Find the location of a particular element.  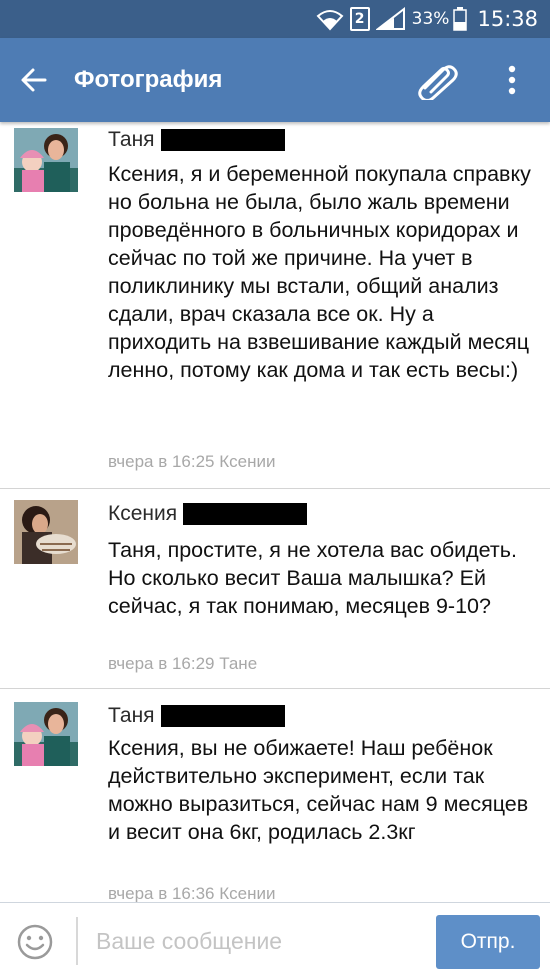

signal-icon is located at coordinates (390, 18).